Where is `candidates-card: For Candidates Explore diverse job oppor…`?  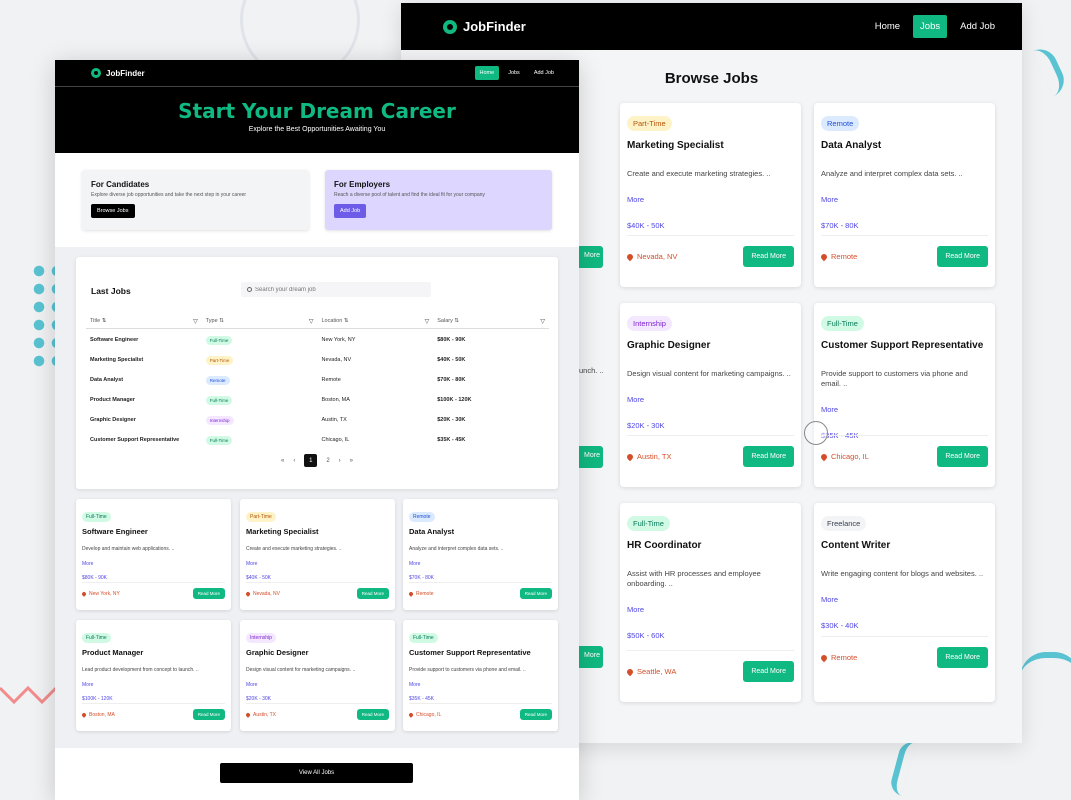 candidates-card: For Candidates Explore diverse job oppor… is located at coordinates (195, 200).